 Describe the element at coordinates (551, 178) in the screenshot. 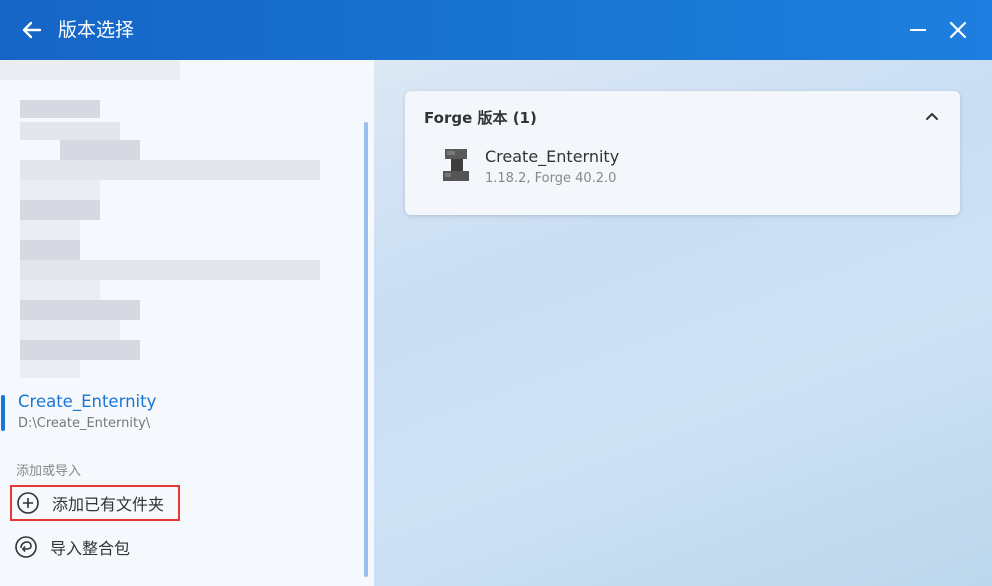

I see `version-item-detail: 1.18.2, Forge 40.2.0` at that location.